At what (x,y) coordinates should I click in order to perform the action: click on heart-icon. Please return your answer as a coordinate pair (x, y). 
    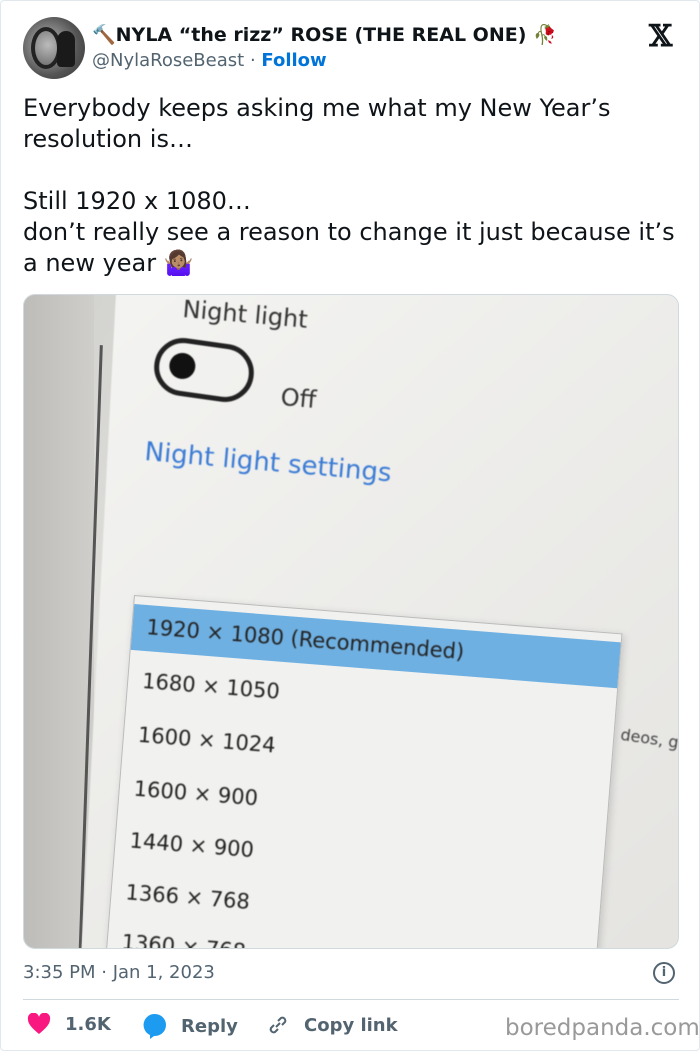
    Looking at the image, I should click on (39, 1023).